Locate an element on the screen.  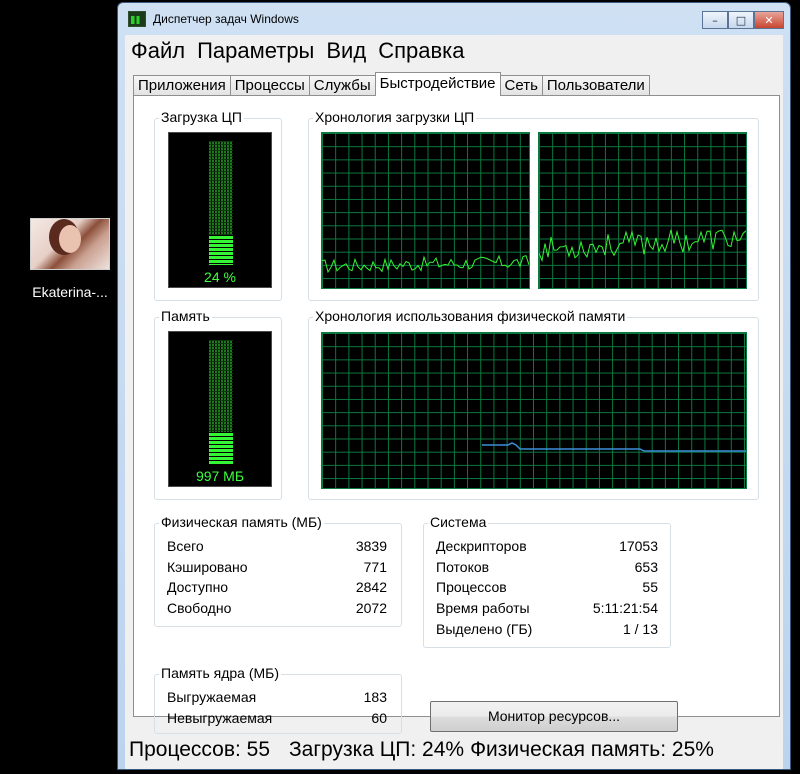
stat-row: Доступно 2842 is located at coordinates (277, 587).